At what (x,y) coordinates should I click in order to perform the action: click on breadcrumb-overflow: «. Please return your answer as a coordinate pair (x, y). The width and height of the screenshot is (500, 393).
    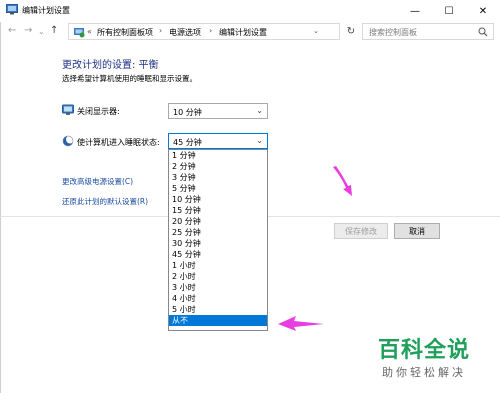
    Looking at the image, I should click on (89, 31).